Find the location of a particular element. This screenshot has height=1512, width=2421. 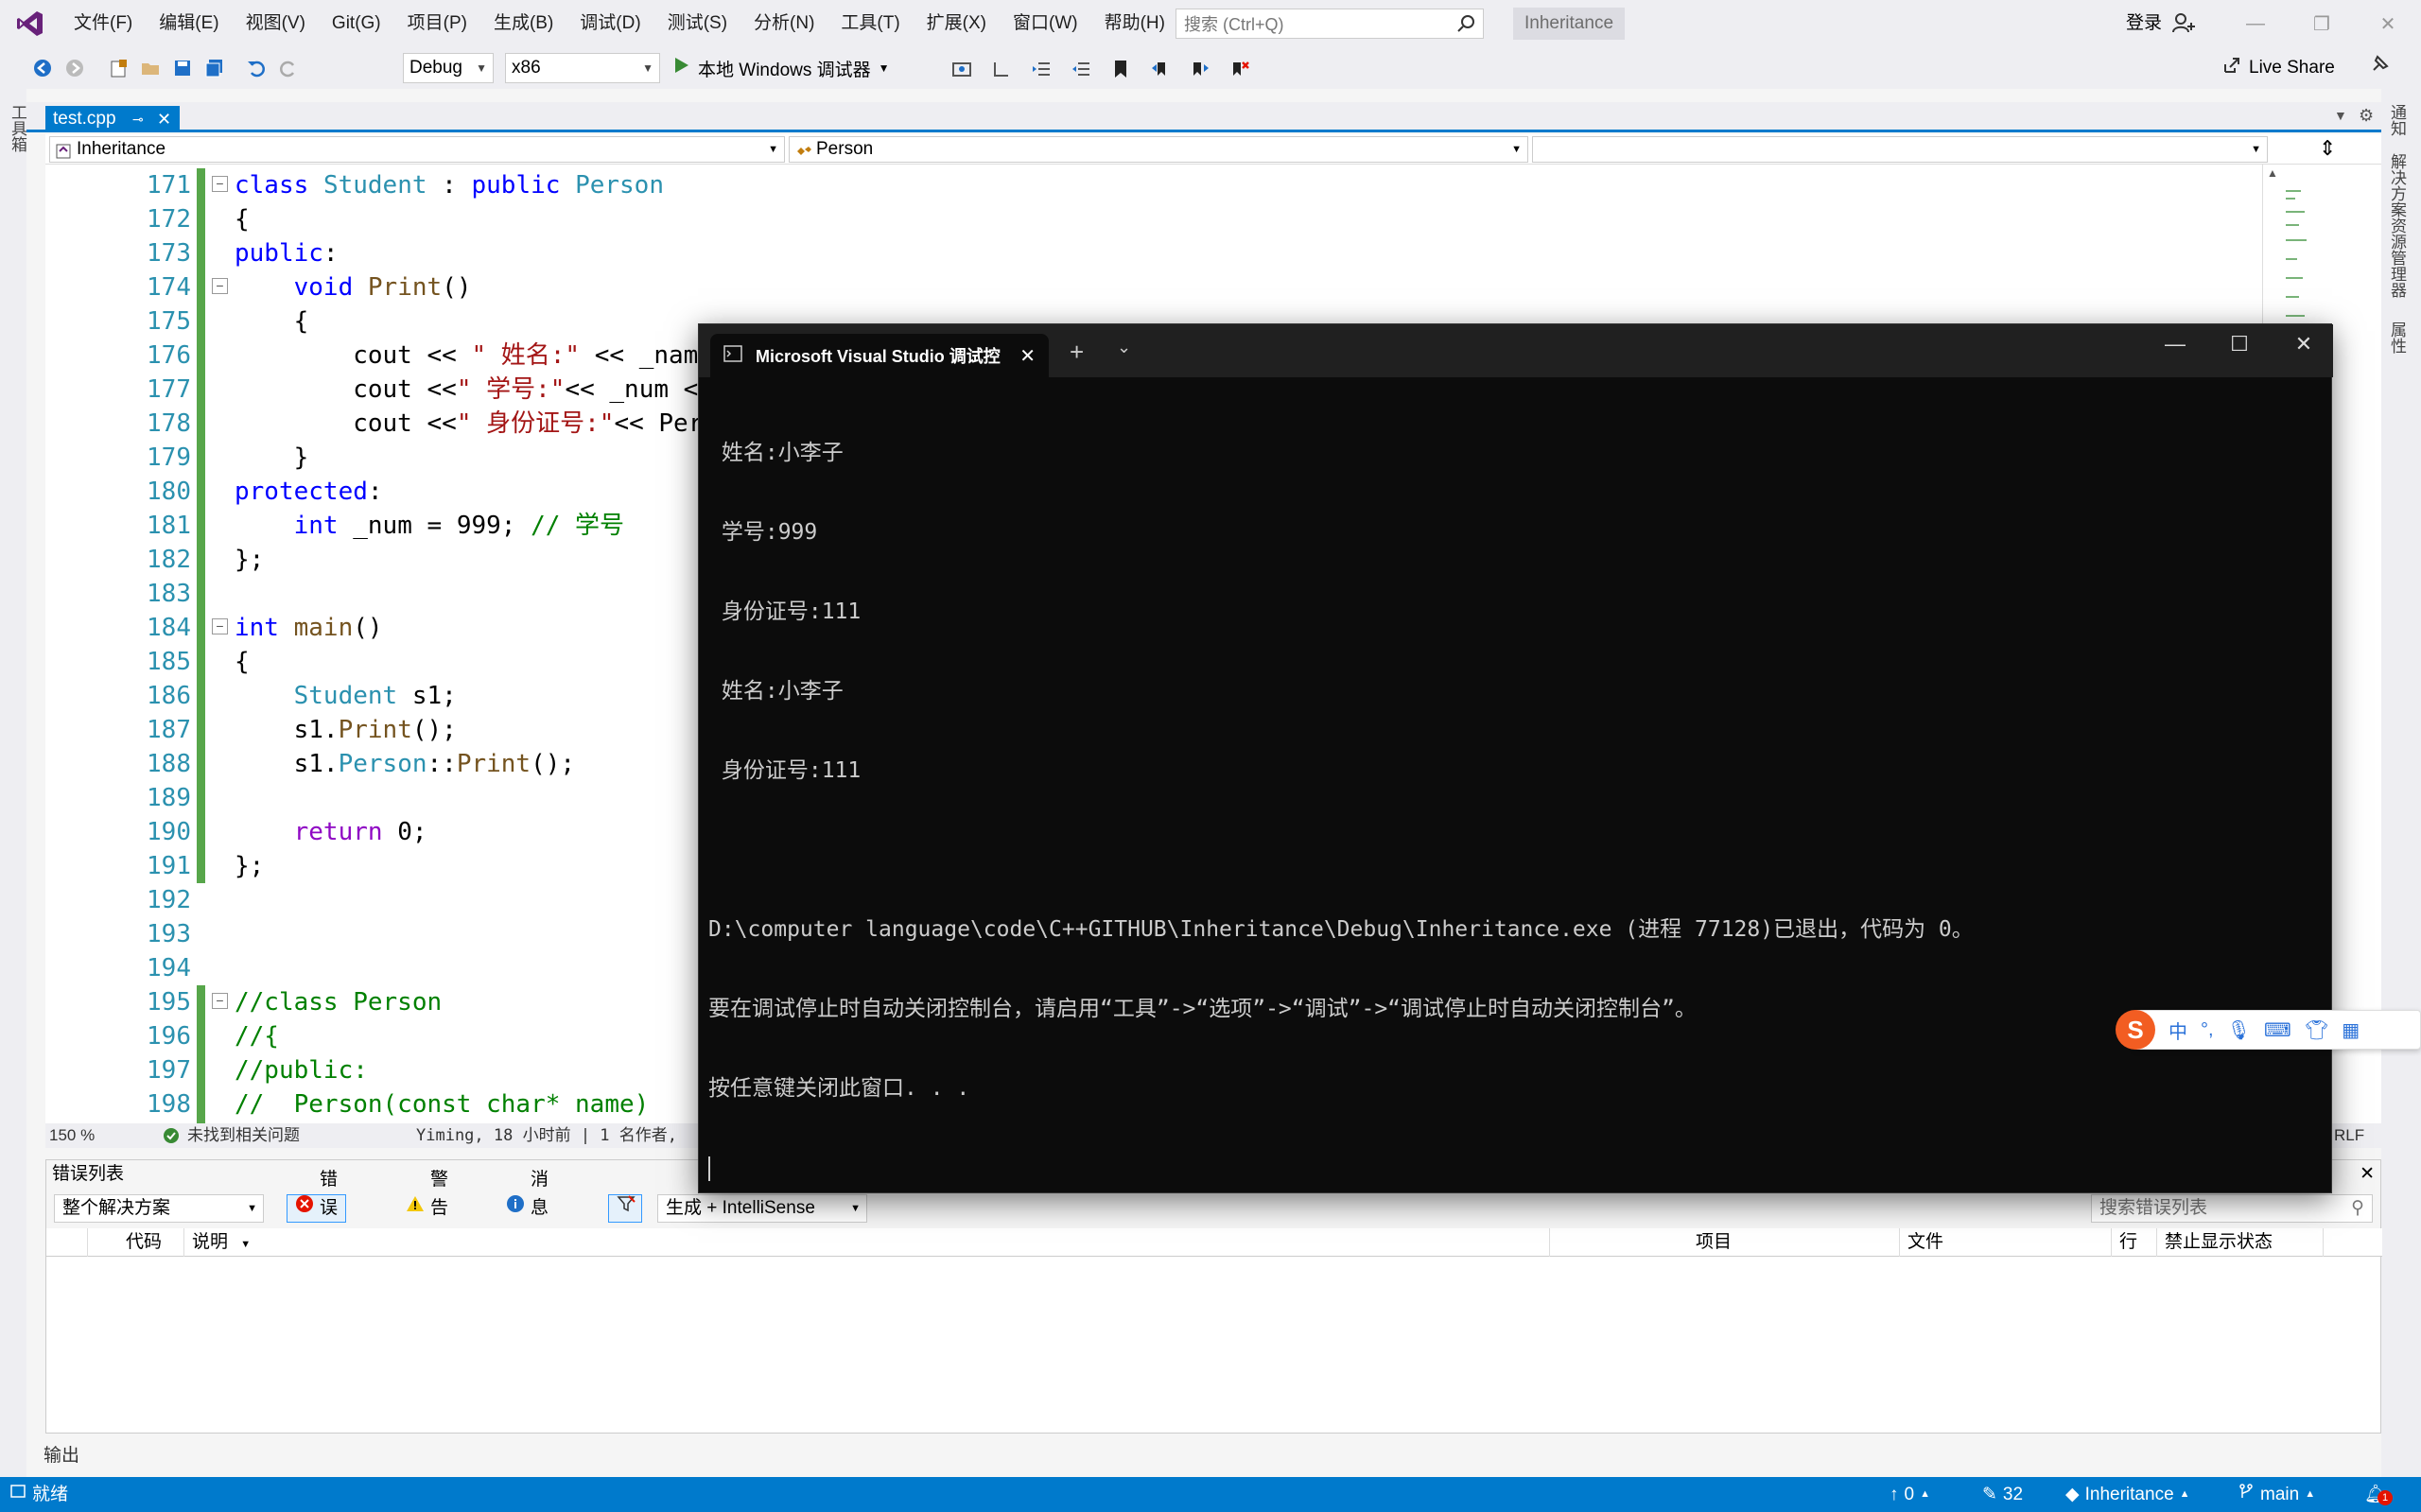

menu-debug: 调试(D) is located at coordinates (609, 24).